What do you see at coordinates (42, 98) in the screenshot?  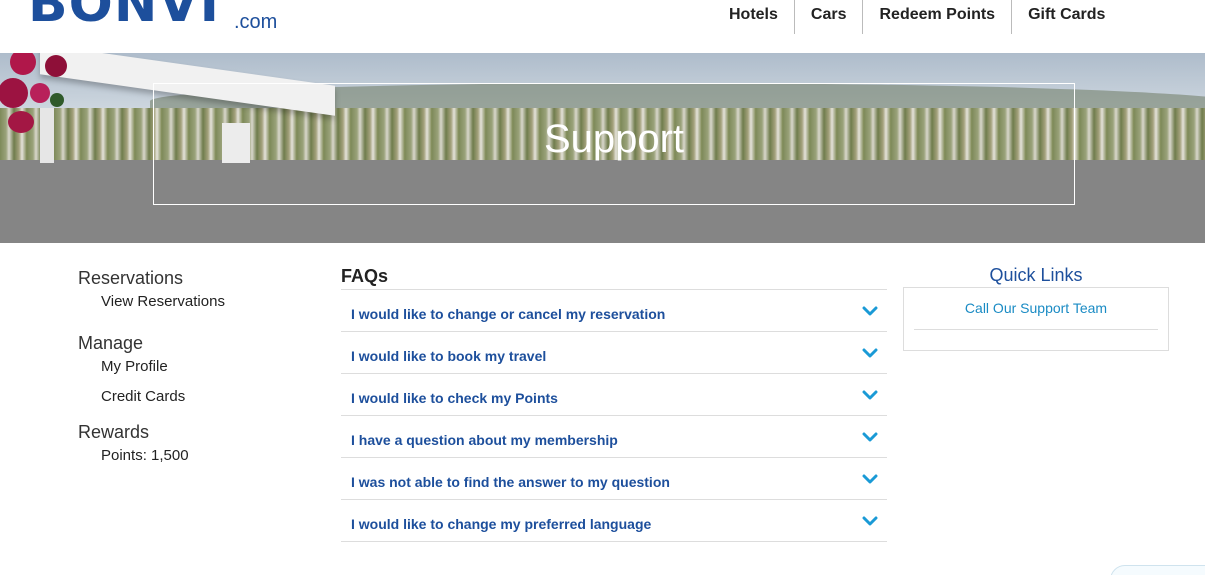 I see `flowers` at bounding box center [42, 98].